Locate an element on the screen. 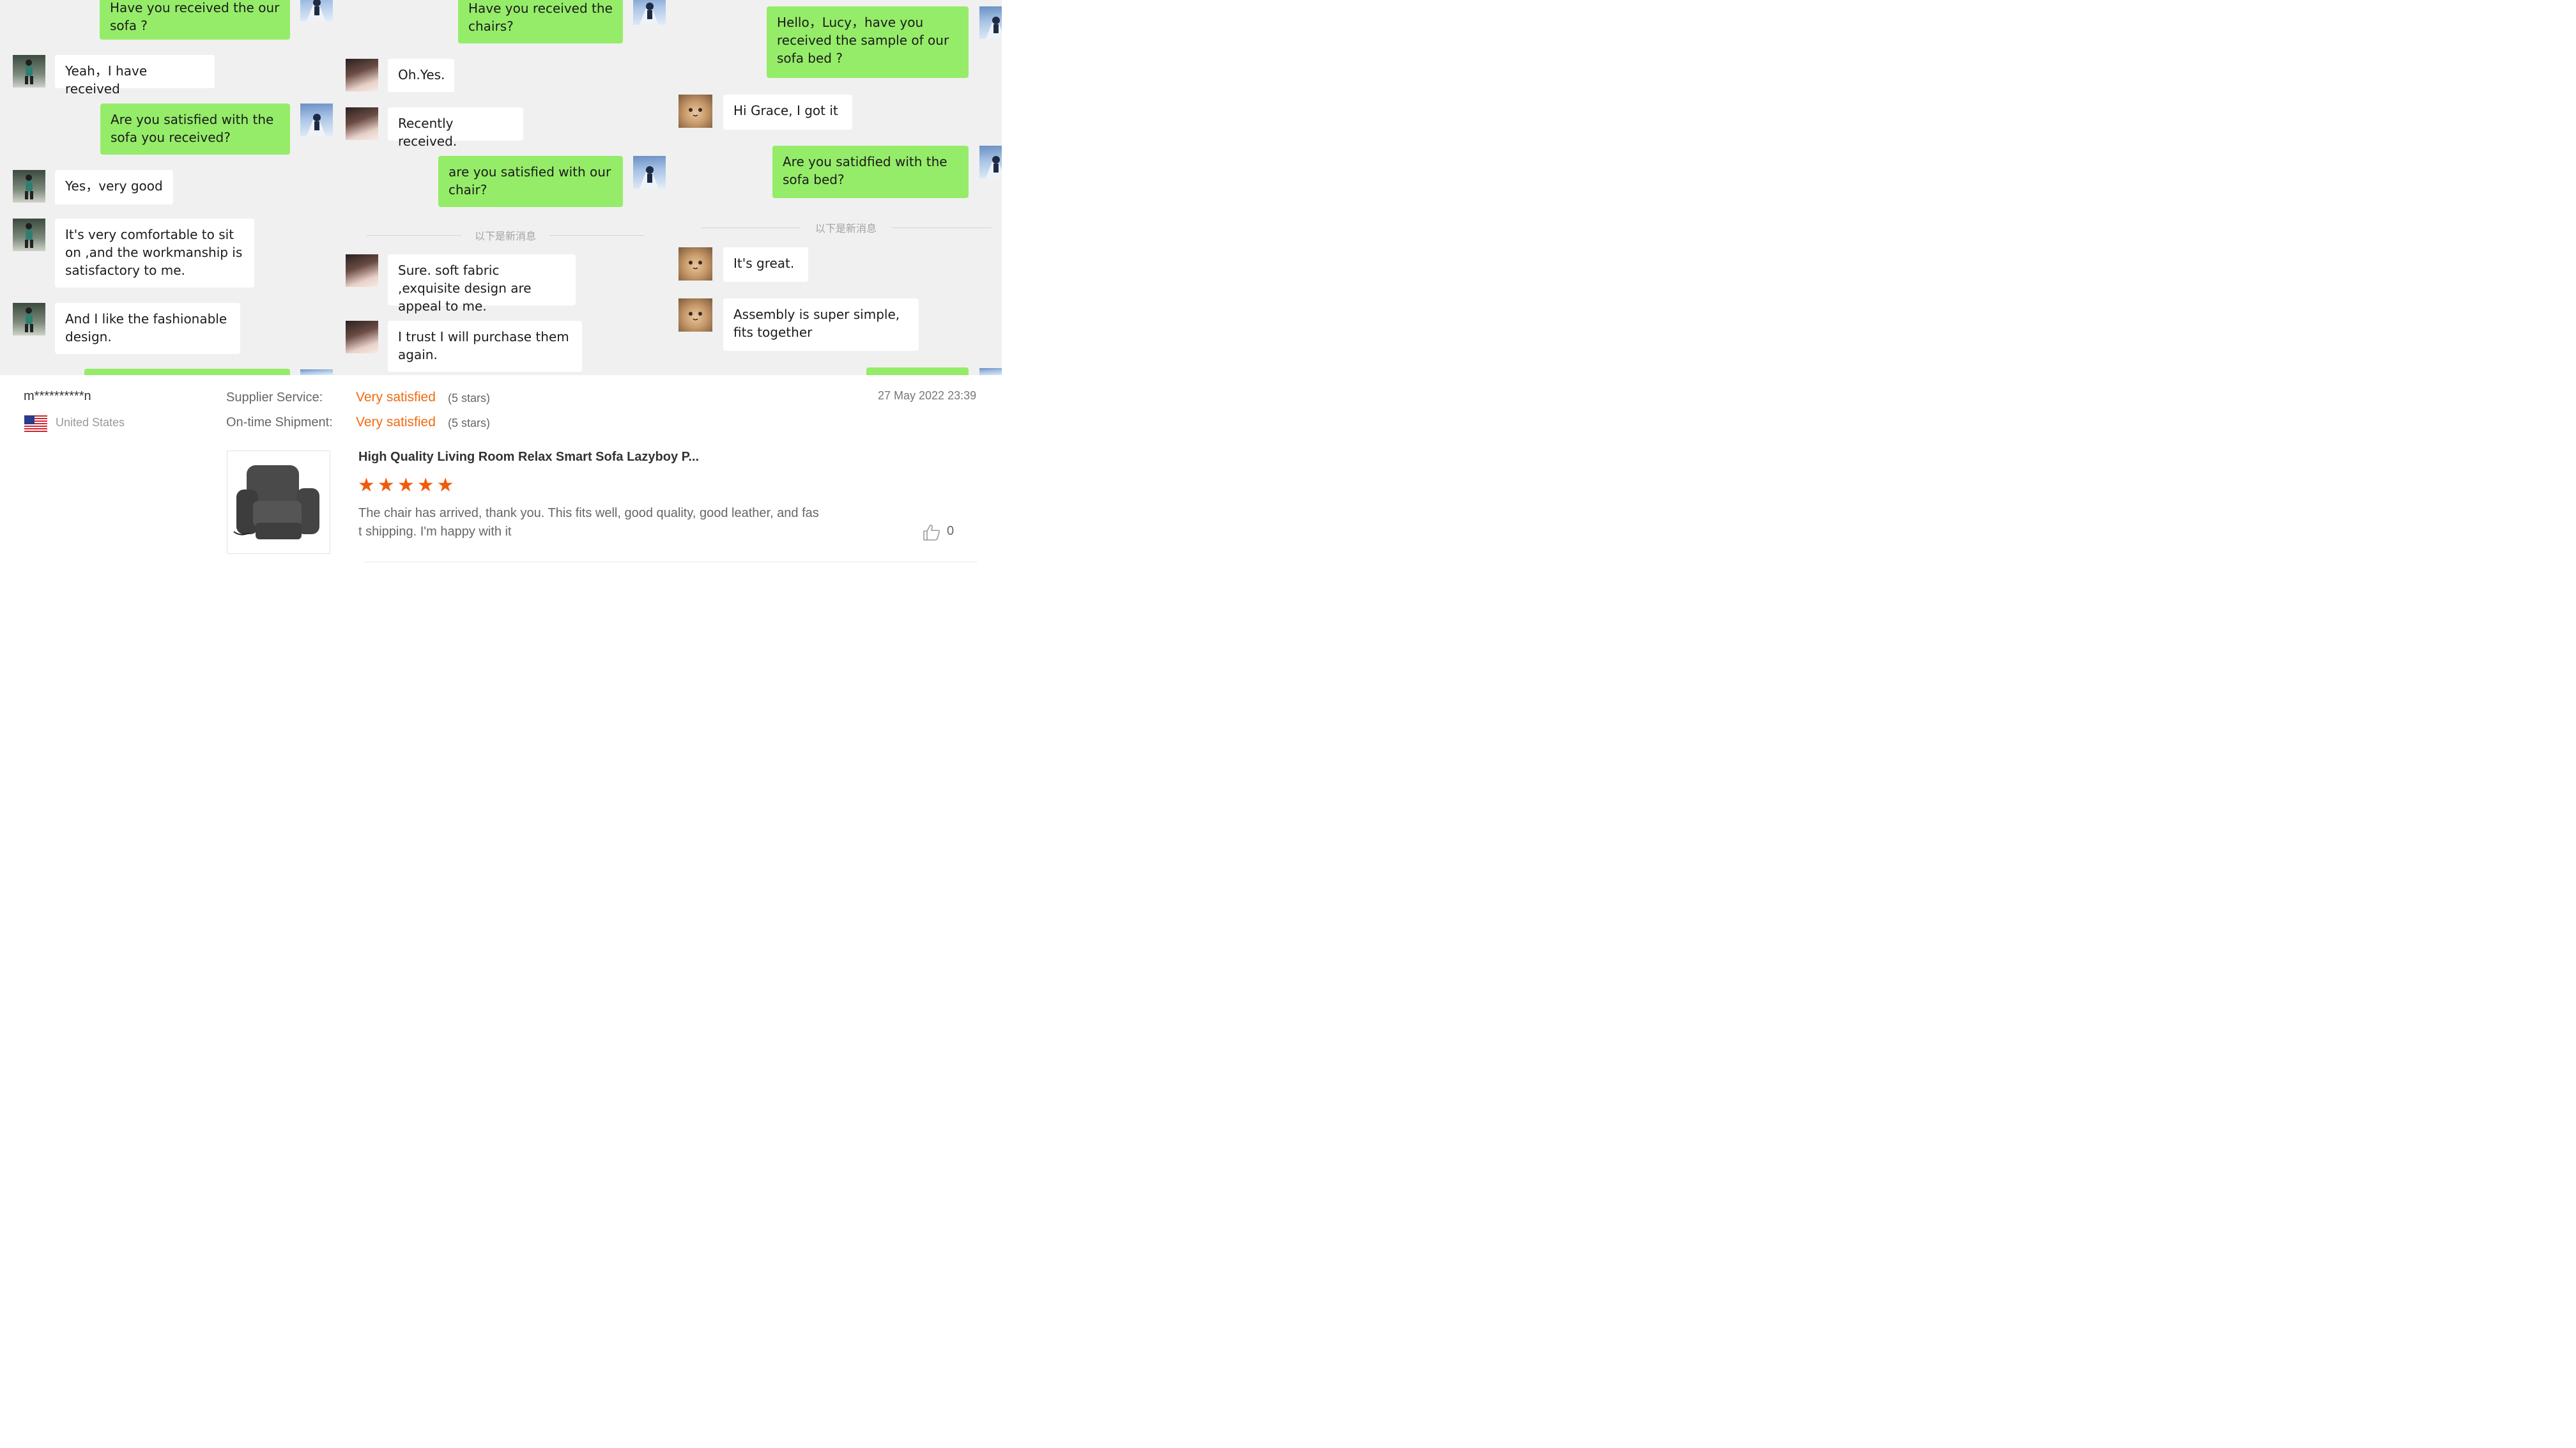 This screenshot has height=1448, width=2576. chat-bubble-outgoing: Have you received the our sofa ? is located at coordinates (195, 20).